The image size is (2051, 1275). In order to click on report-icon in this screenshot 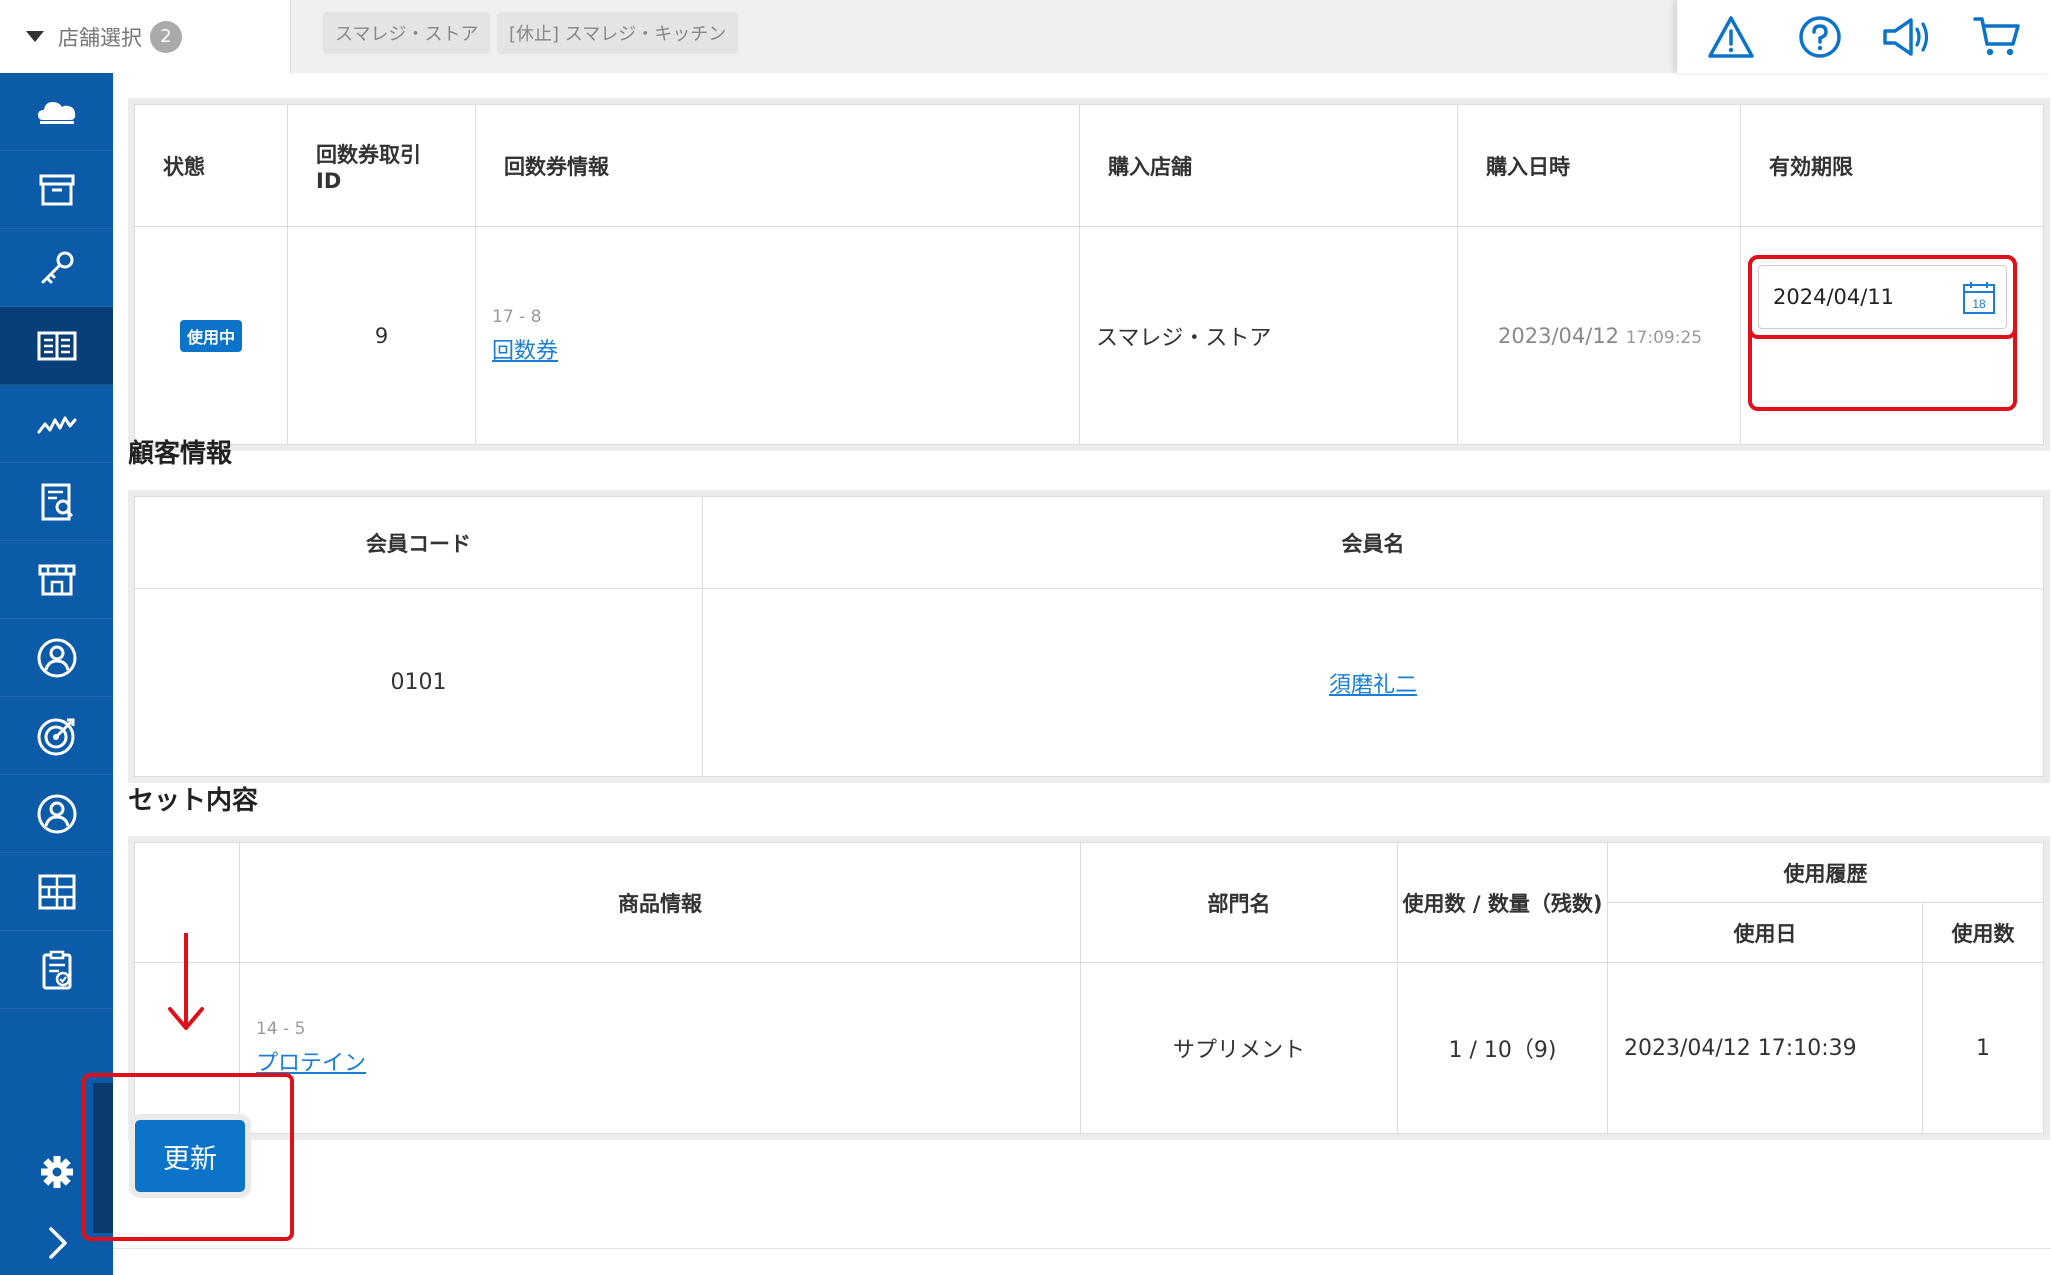, I will do `click(57, 501)`.